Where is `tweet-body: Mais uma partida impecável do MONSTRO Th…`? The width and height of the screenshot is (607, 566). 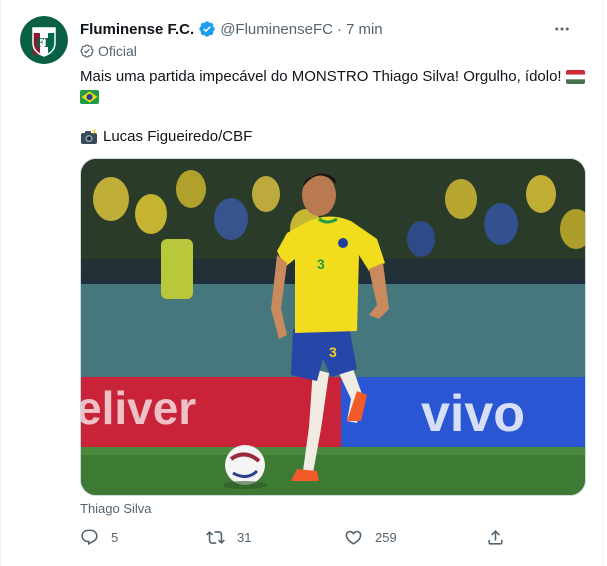 tweet-body: Mais uma partida impecável do MONSTRO Th… is located at coordinates (321, 76).